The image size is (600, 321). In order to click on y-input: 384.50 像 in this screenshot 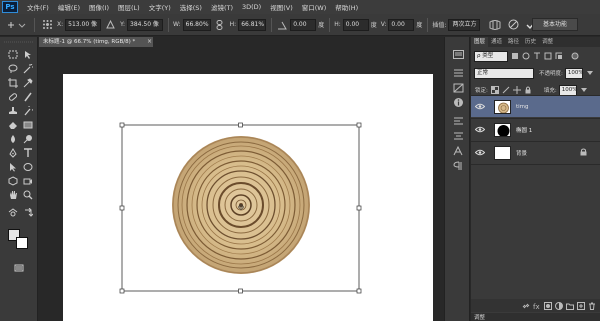, I will do `click(145, 24)`.